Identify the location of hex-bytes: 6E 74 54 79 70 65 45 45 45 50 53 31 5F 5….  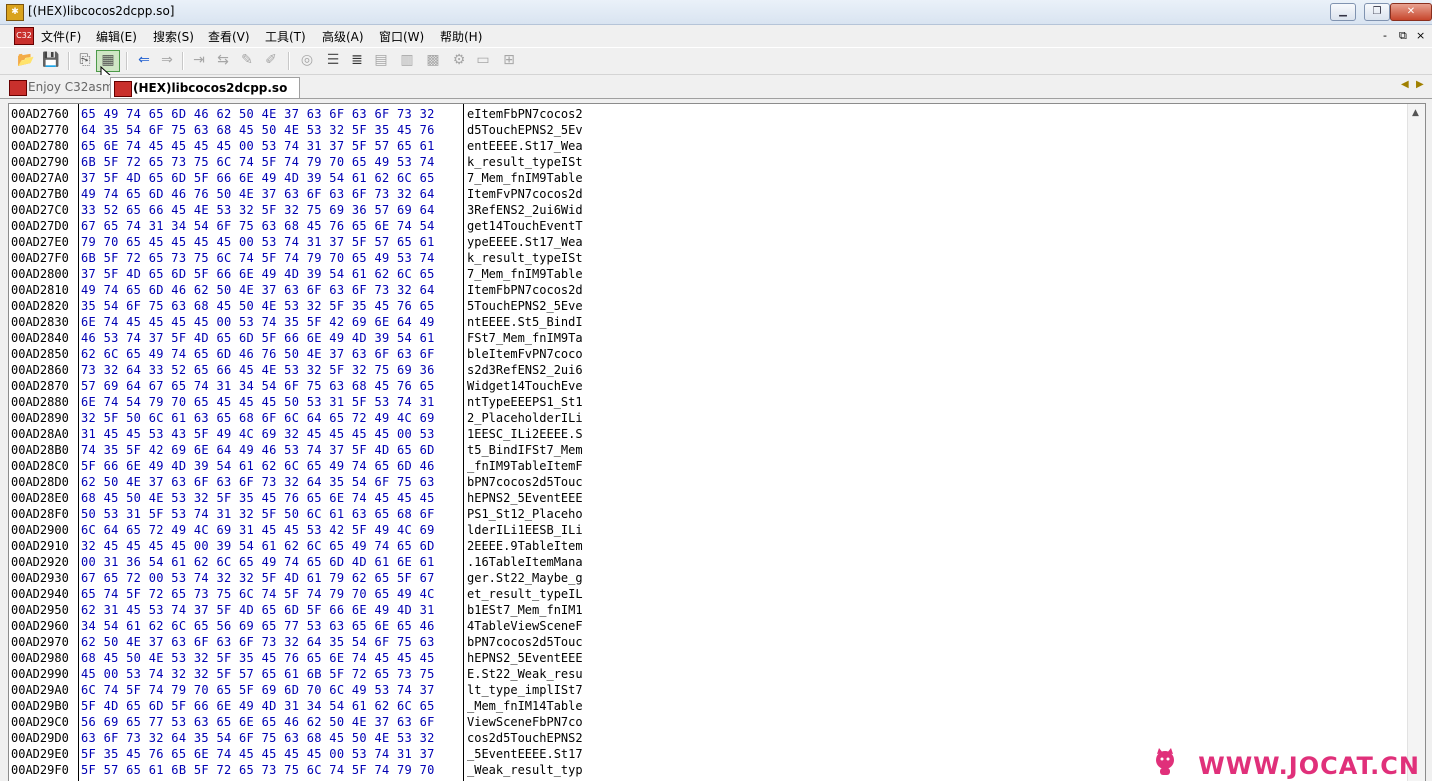
(272, 402).